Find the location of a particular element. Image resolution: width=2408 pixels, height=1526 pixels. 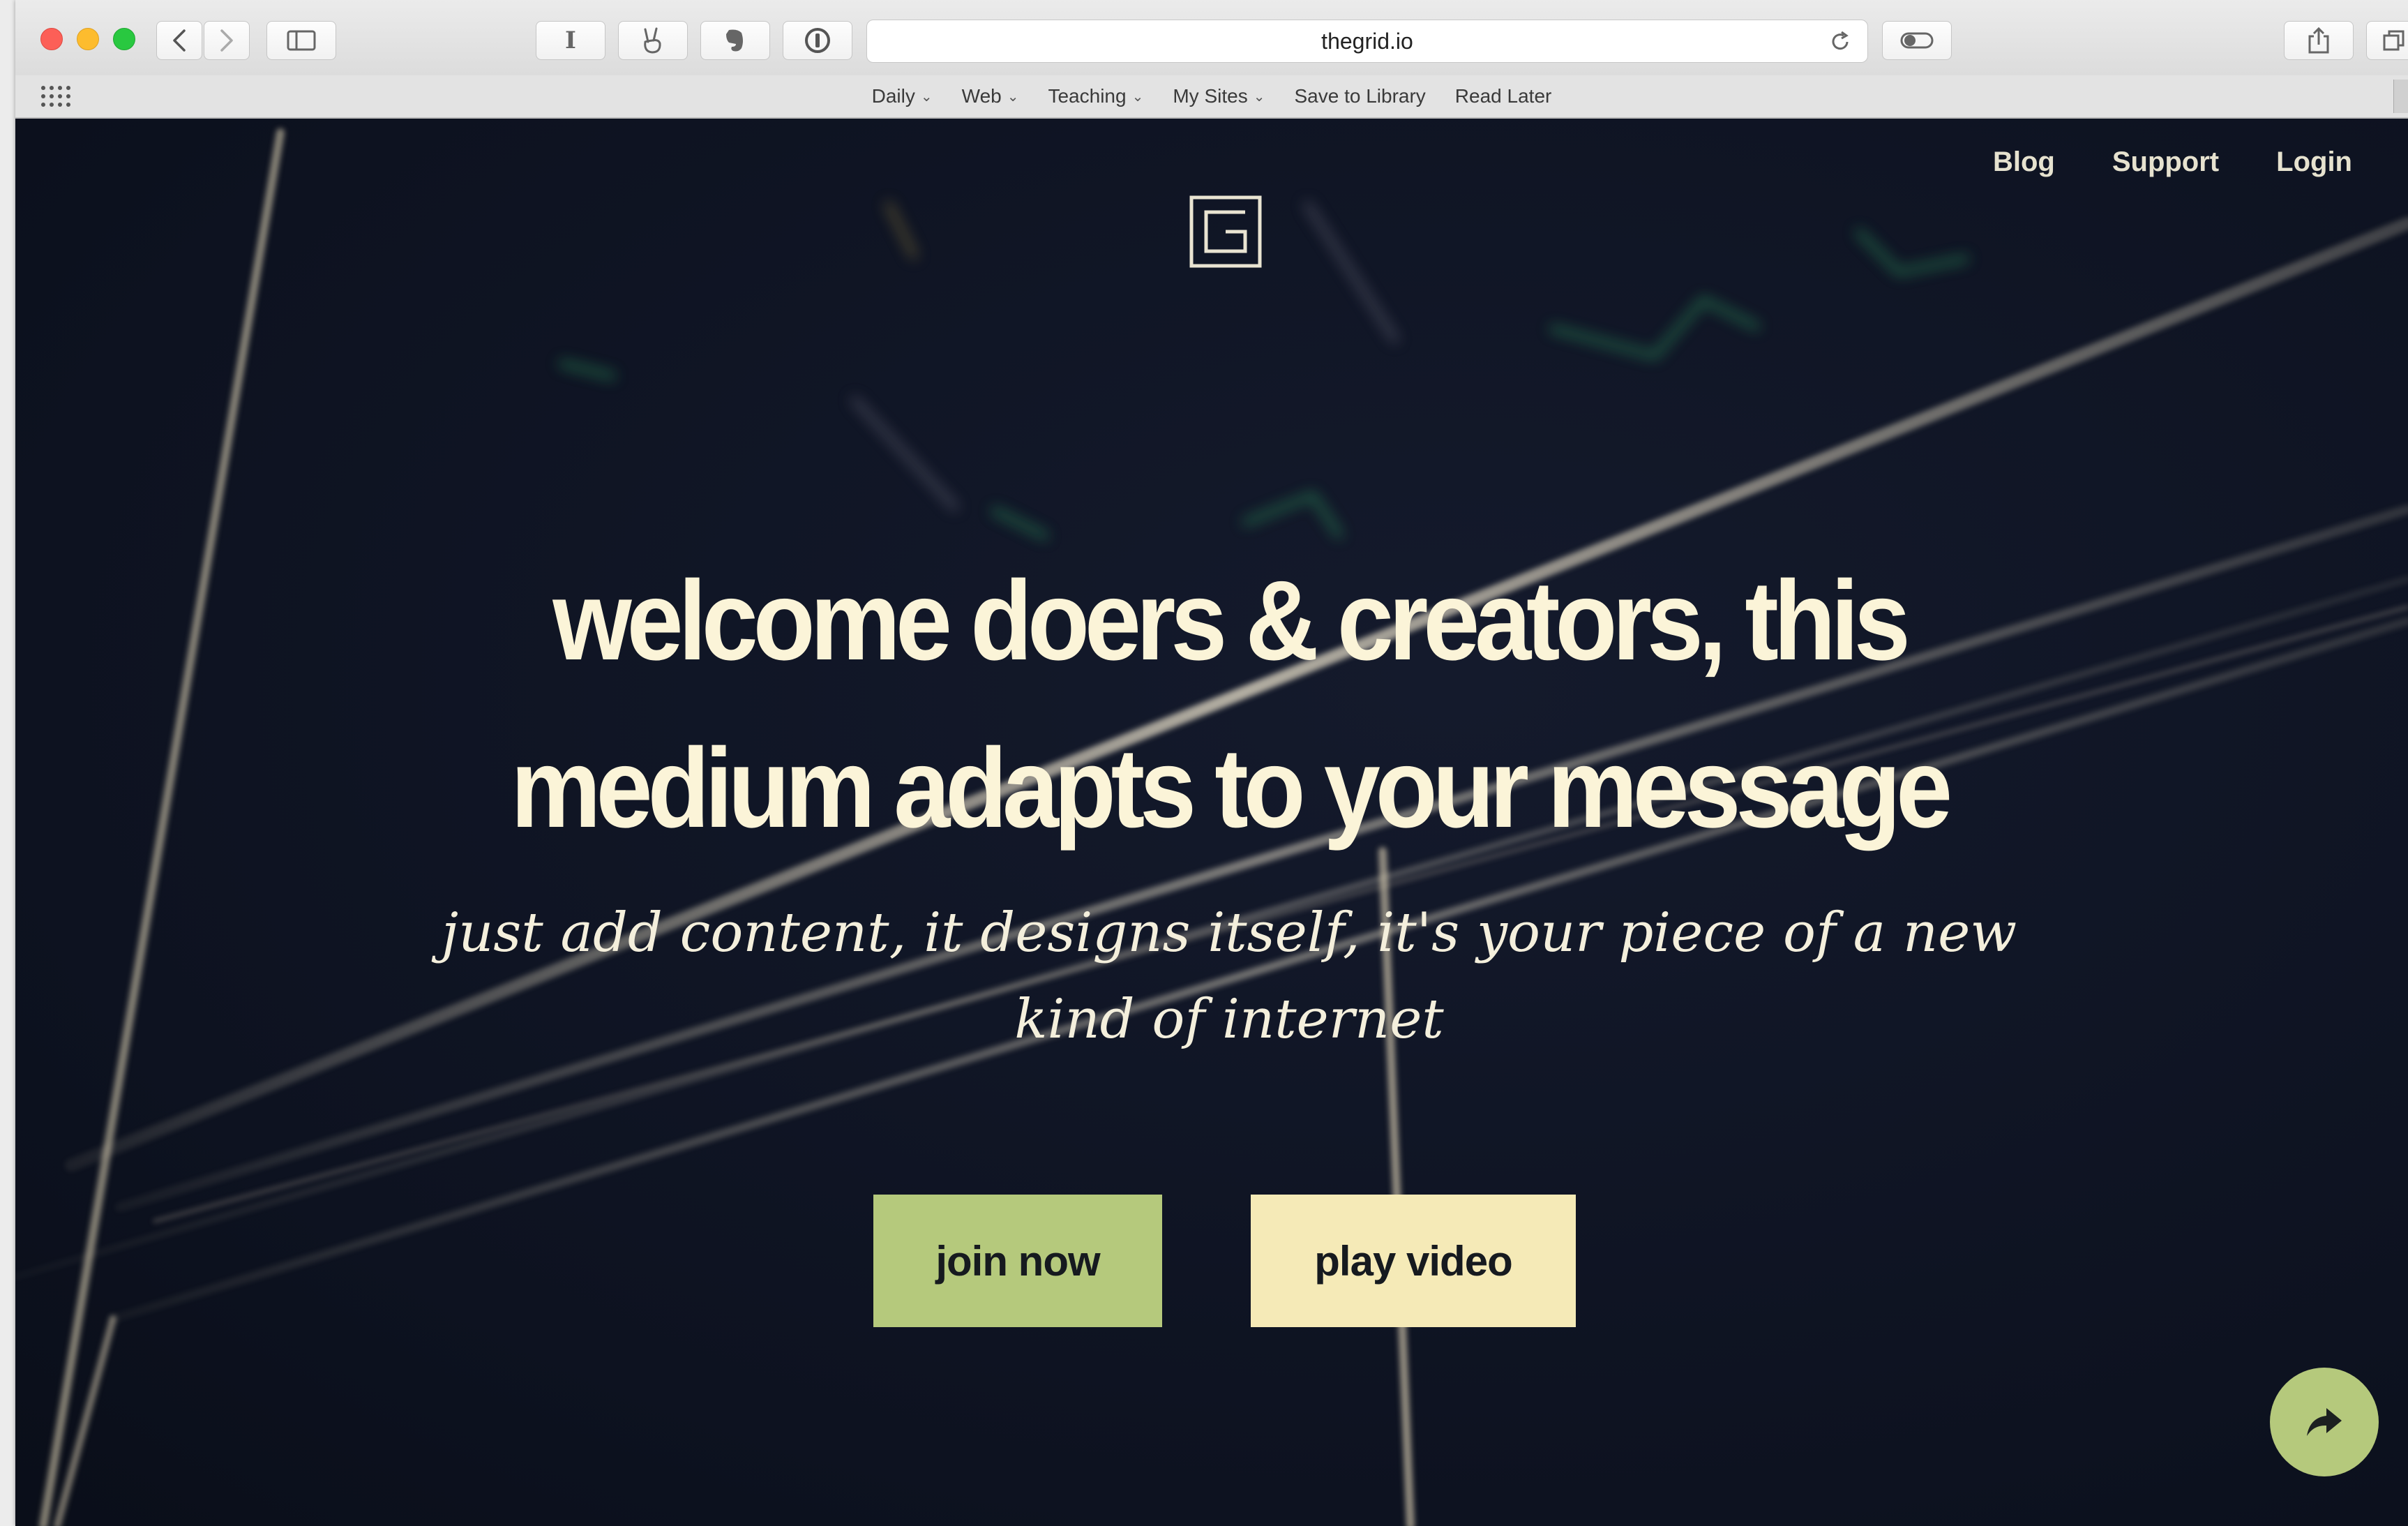

1password-icon is located at coordinates (818, 40).